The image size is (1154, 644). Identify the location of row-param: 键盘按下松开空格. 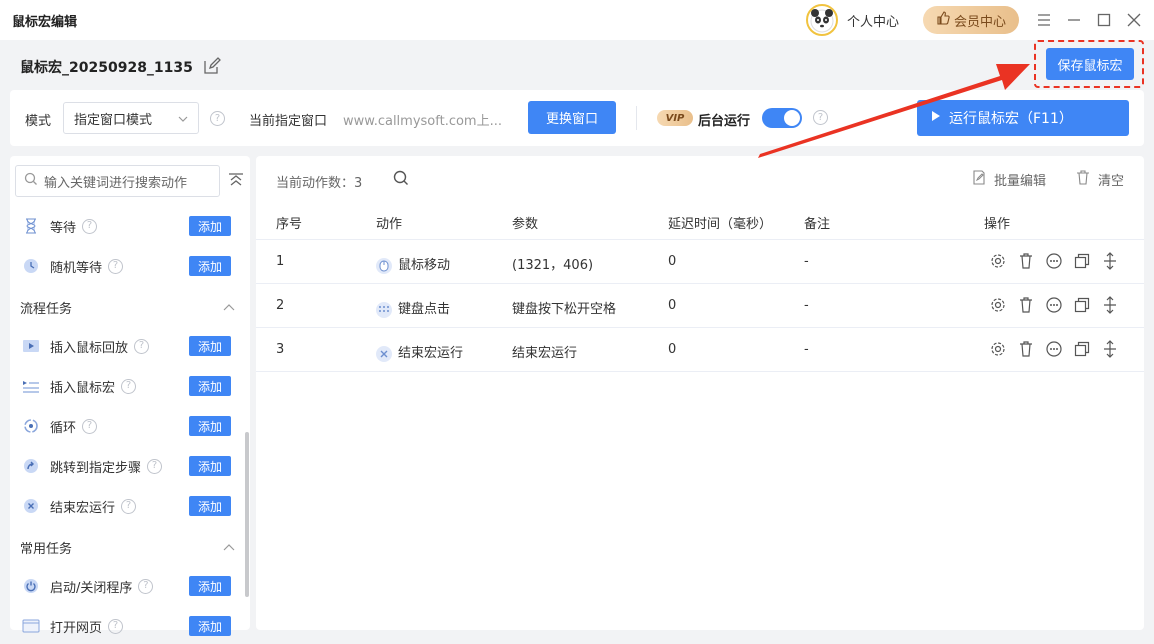
(564, 309).